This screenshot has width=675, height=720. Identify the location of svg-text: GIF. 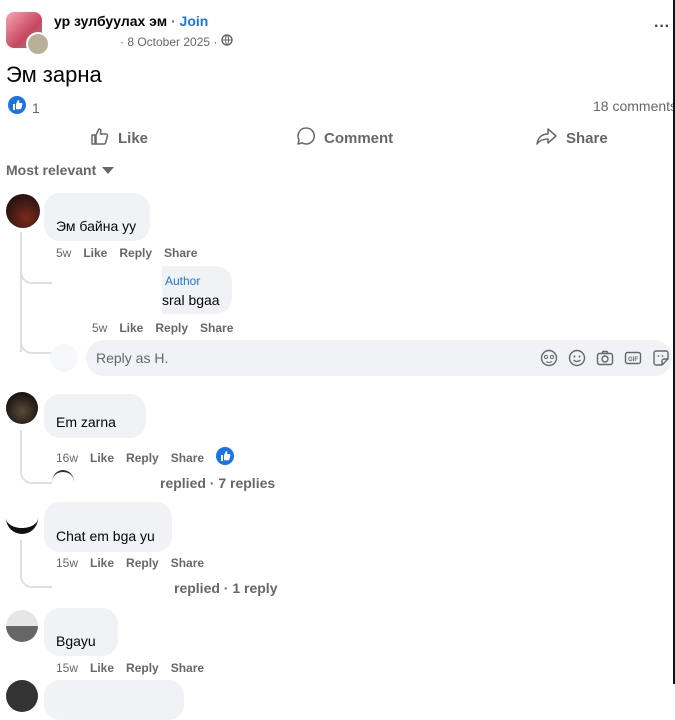
(633, 360).